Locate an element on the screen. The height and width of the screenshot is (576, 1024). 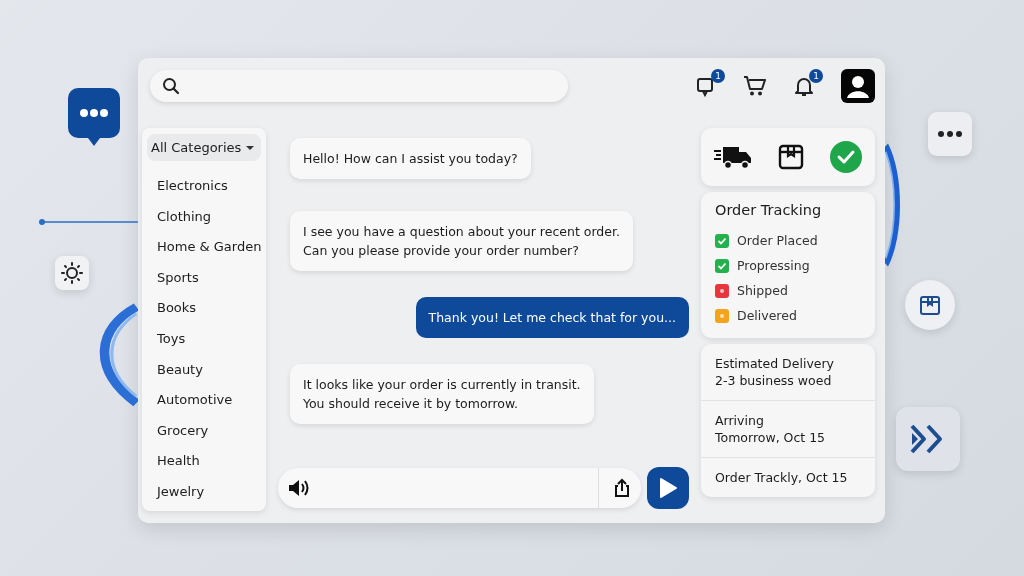
delivery-value: Tomorrow, Oct 15 is located at coordinates (771, 437).